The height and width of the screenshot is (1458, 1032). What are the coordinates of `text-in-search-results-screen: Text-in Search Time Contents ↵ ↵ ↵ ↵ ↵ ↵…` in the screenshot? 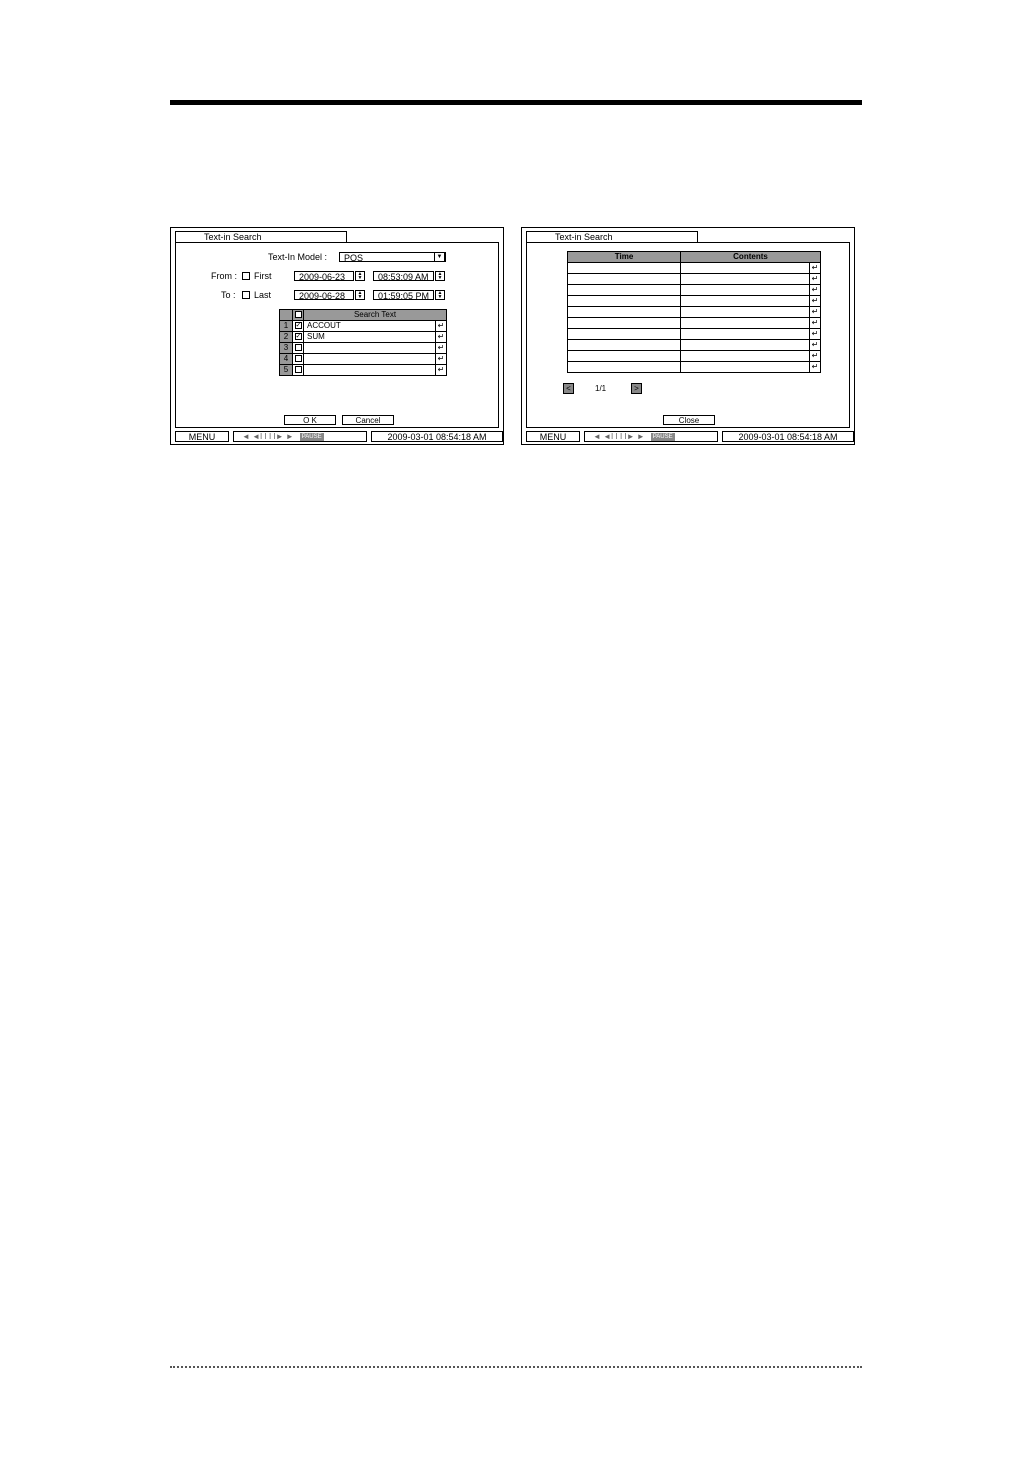 It's located at (688, 336).